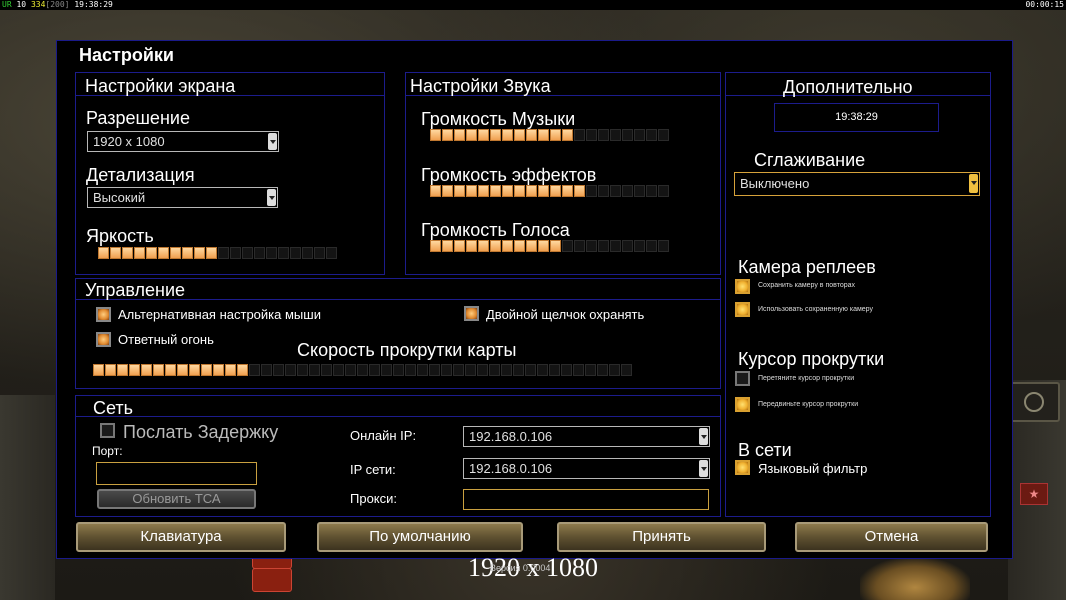 This screenshot has height=600, width=1066. I want to click on online-ip-dropdown: 192.168.0.106, so click(586, 436).